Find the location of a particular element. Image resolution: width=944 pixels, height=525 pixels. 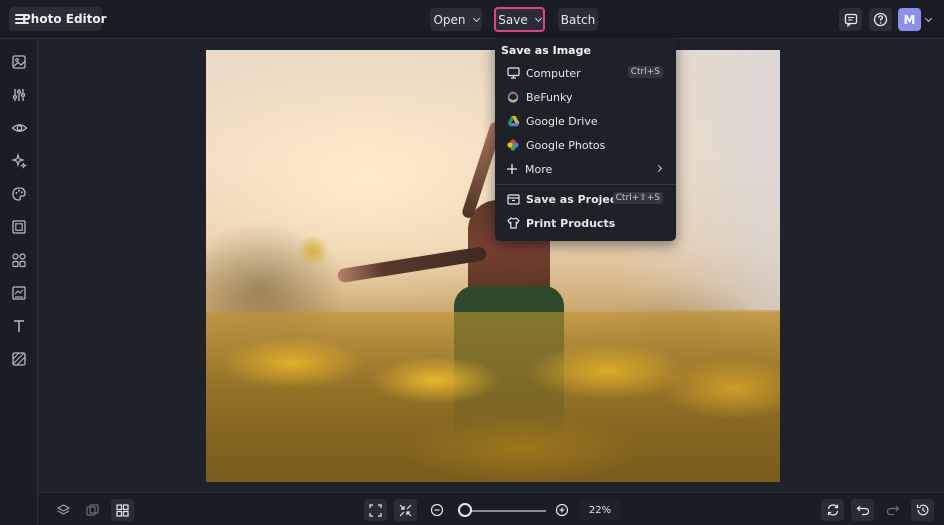

photo-bouquet is located at coordinates (313, 251).